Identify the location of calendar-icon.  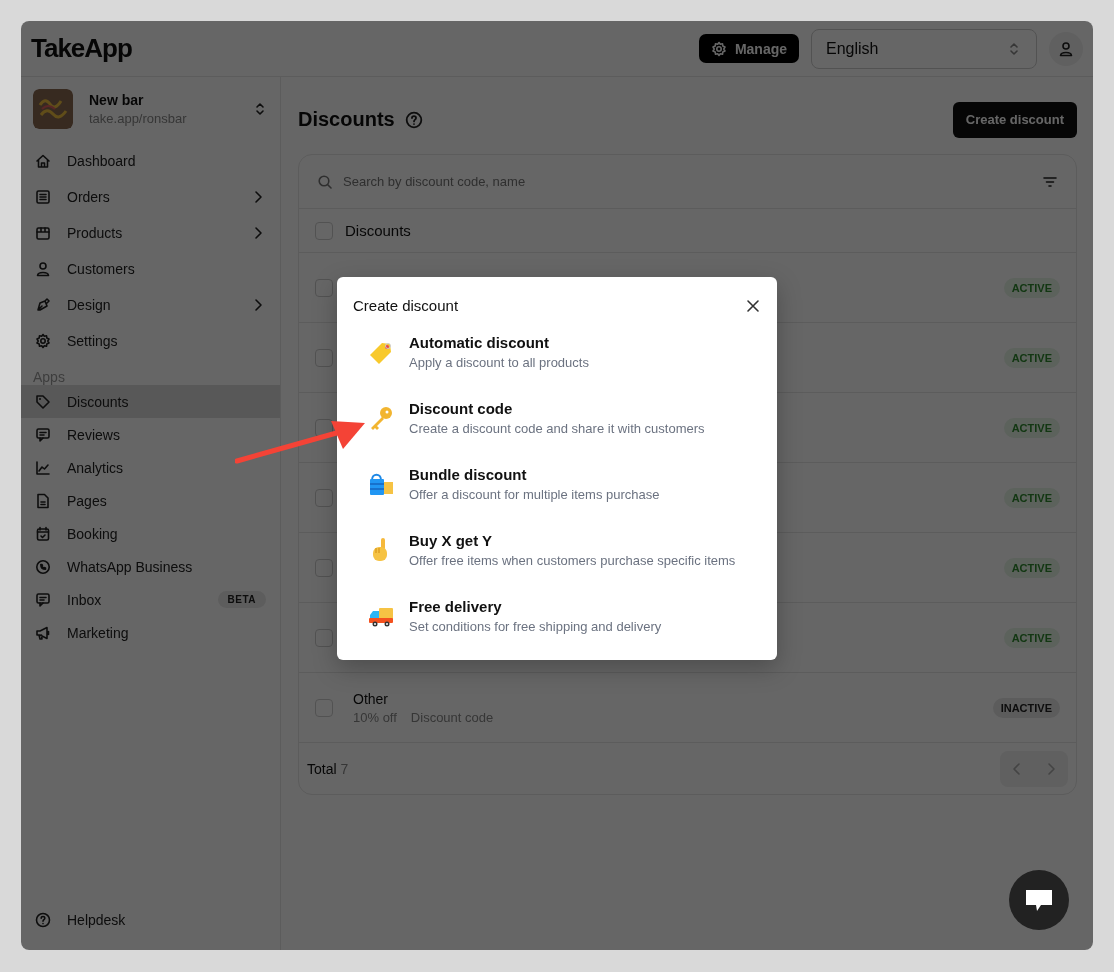
(43, 533).